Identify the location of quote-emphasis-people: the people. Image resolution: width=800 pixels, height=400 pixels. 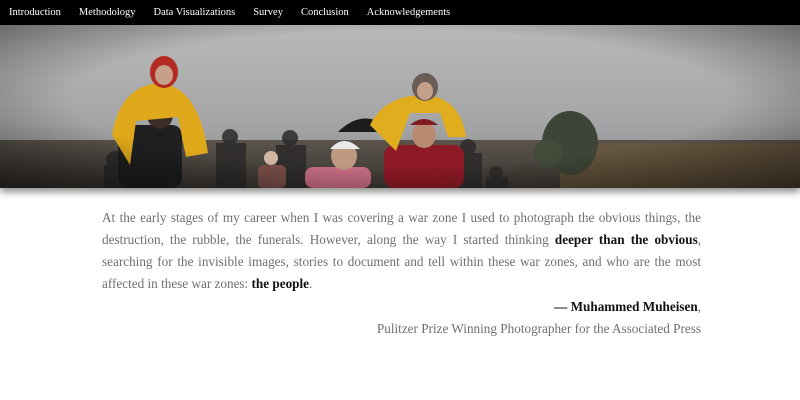
(280, 283).